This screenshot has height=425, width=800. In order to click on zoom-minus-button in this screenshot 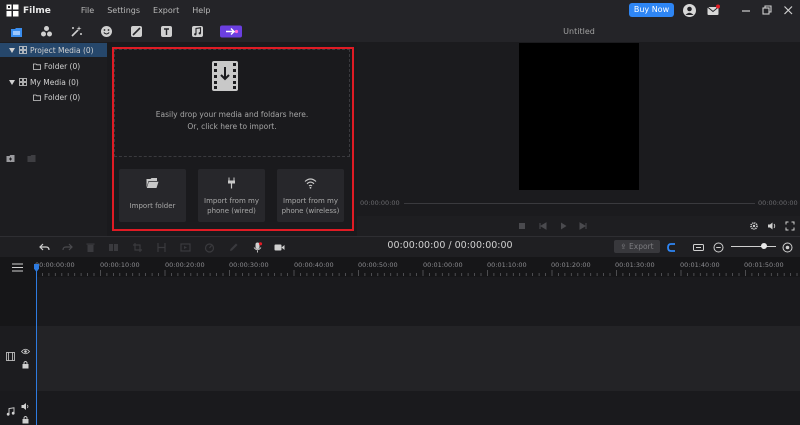, I will do `click(718, 247)`.